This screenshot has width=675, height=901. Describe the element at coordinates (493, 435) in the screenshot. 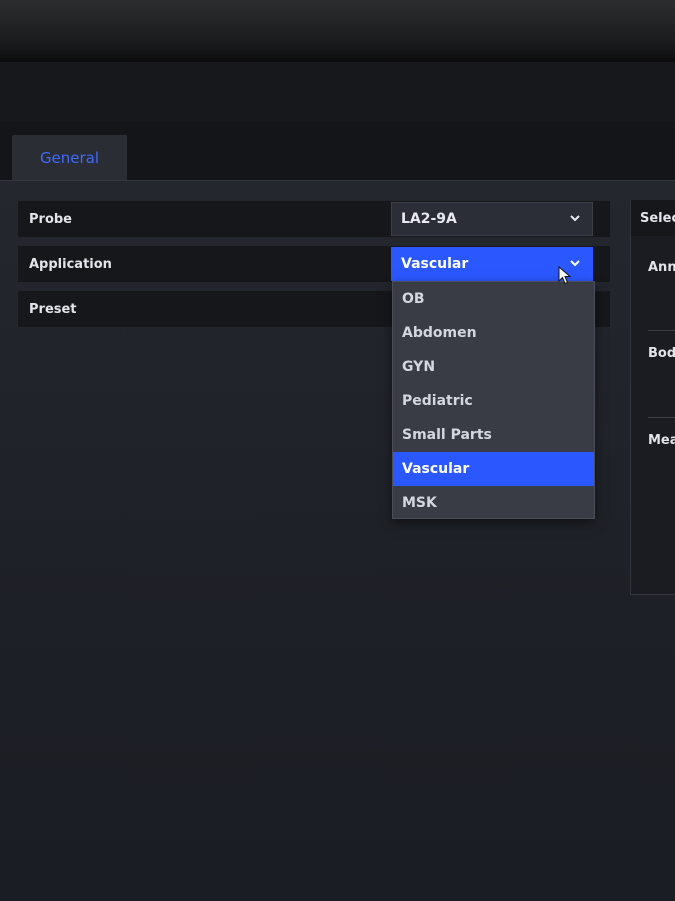

I see `option-small-parts: Small Parts` at that location.